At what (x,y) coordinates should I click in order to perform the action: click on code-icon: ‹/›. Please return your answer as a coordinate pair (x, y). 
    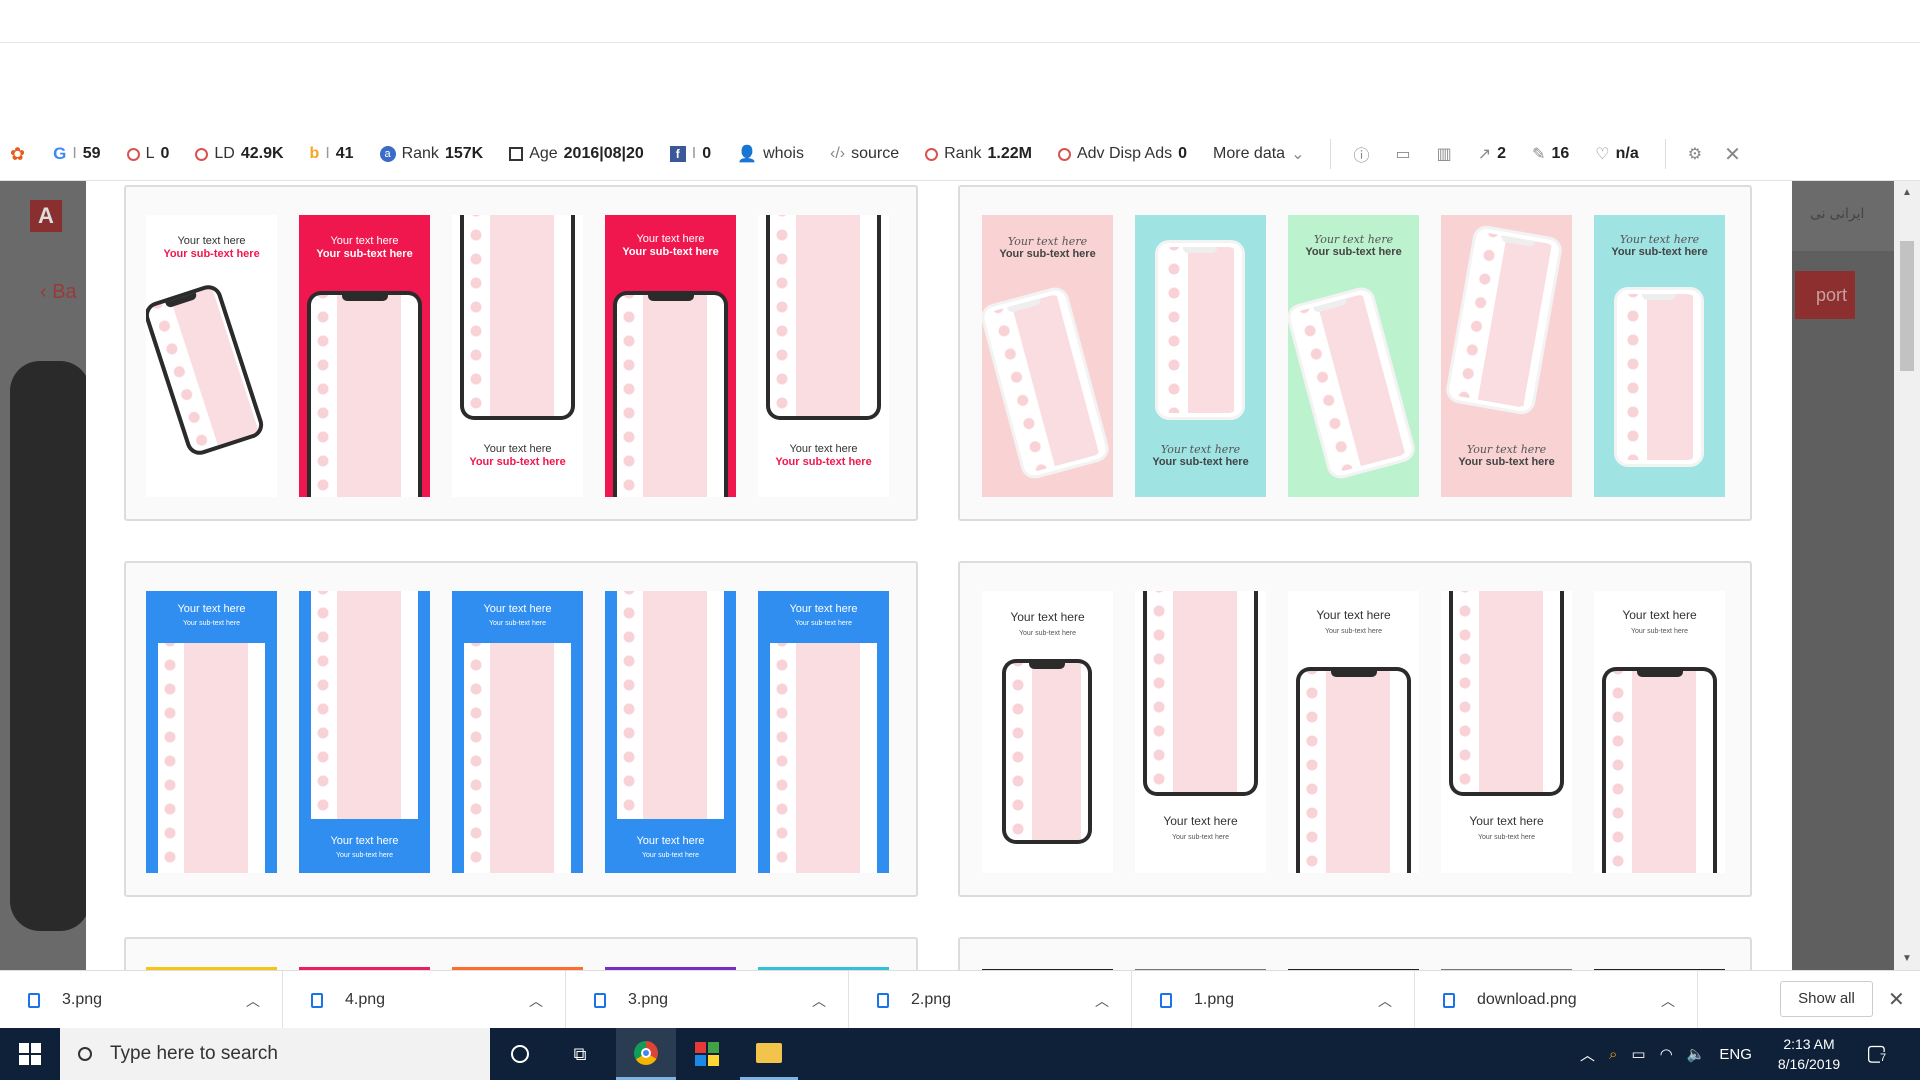
    Looking at the image, I should click on (837, 153).